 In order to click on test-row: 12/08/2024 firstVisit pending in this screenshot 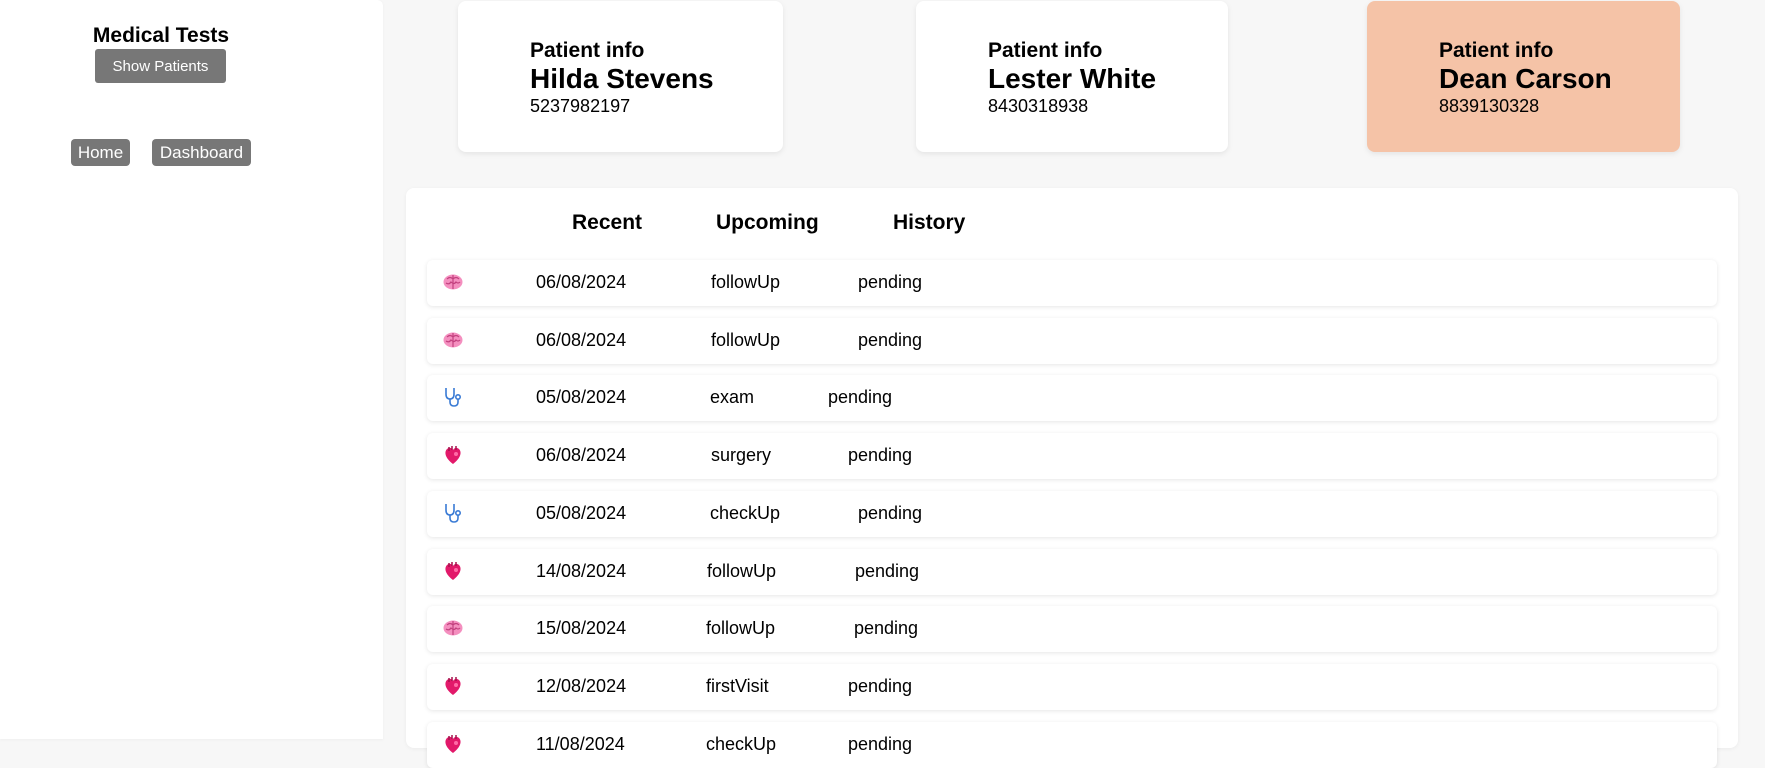, I will do `click(1072, 687)`.